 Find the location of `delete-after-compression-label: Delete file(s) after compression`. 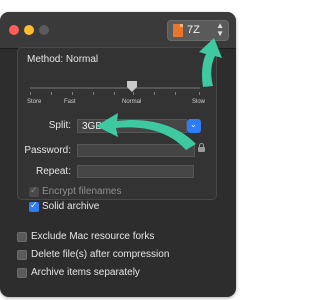

delete-after-compression-label: Delete file(s) after compression is located at coordinates (100, 254).